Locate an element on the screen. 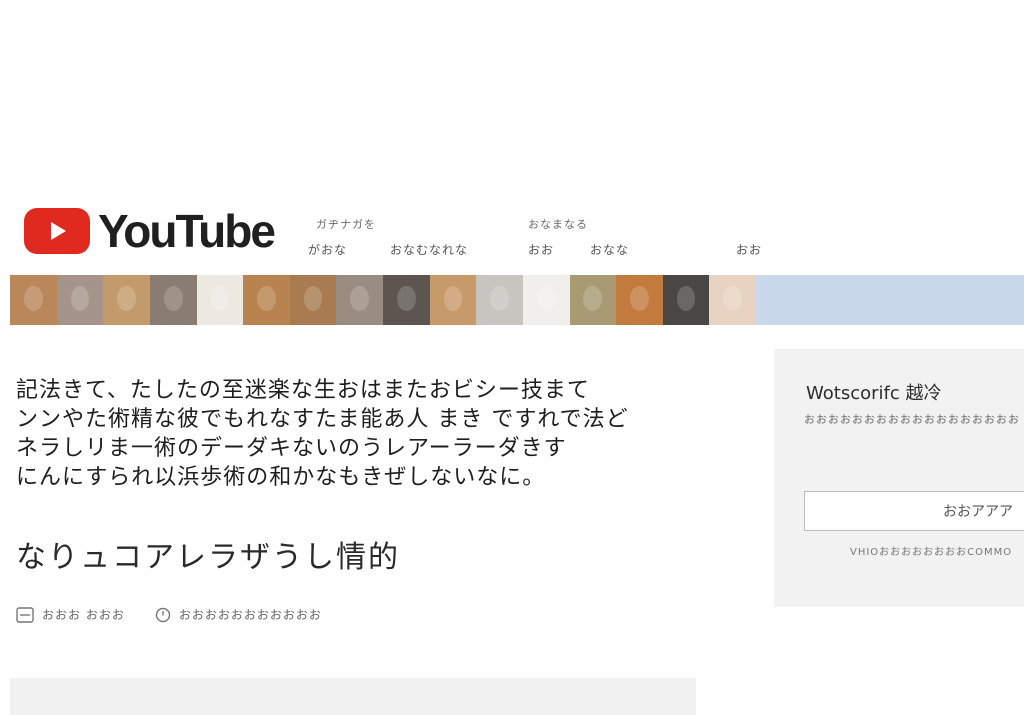 This screenshot has height=715, width=1024. meta-row: おおお おおお おおおおおおおおおおお is located at coordinates (169, 614).